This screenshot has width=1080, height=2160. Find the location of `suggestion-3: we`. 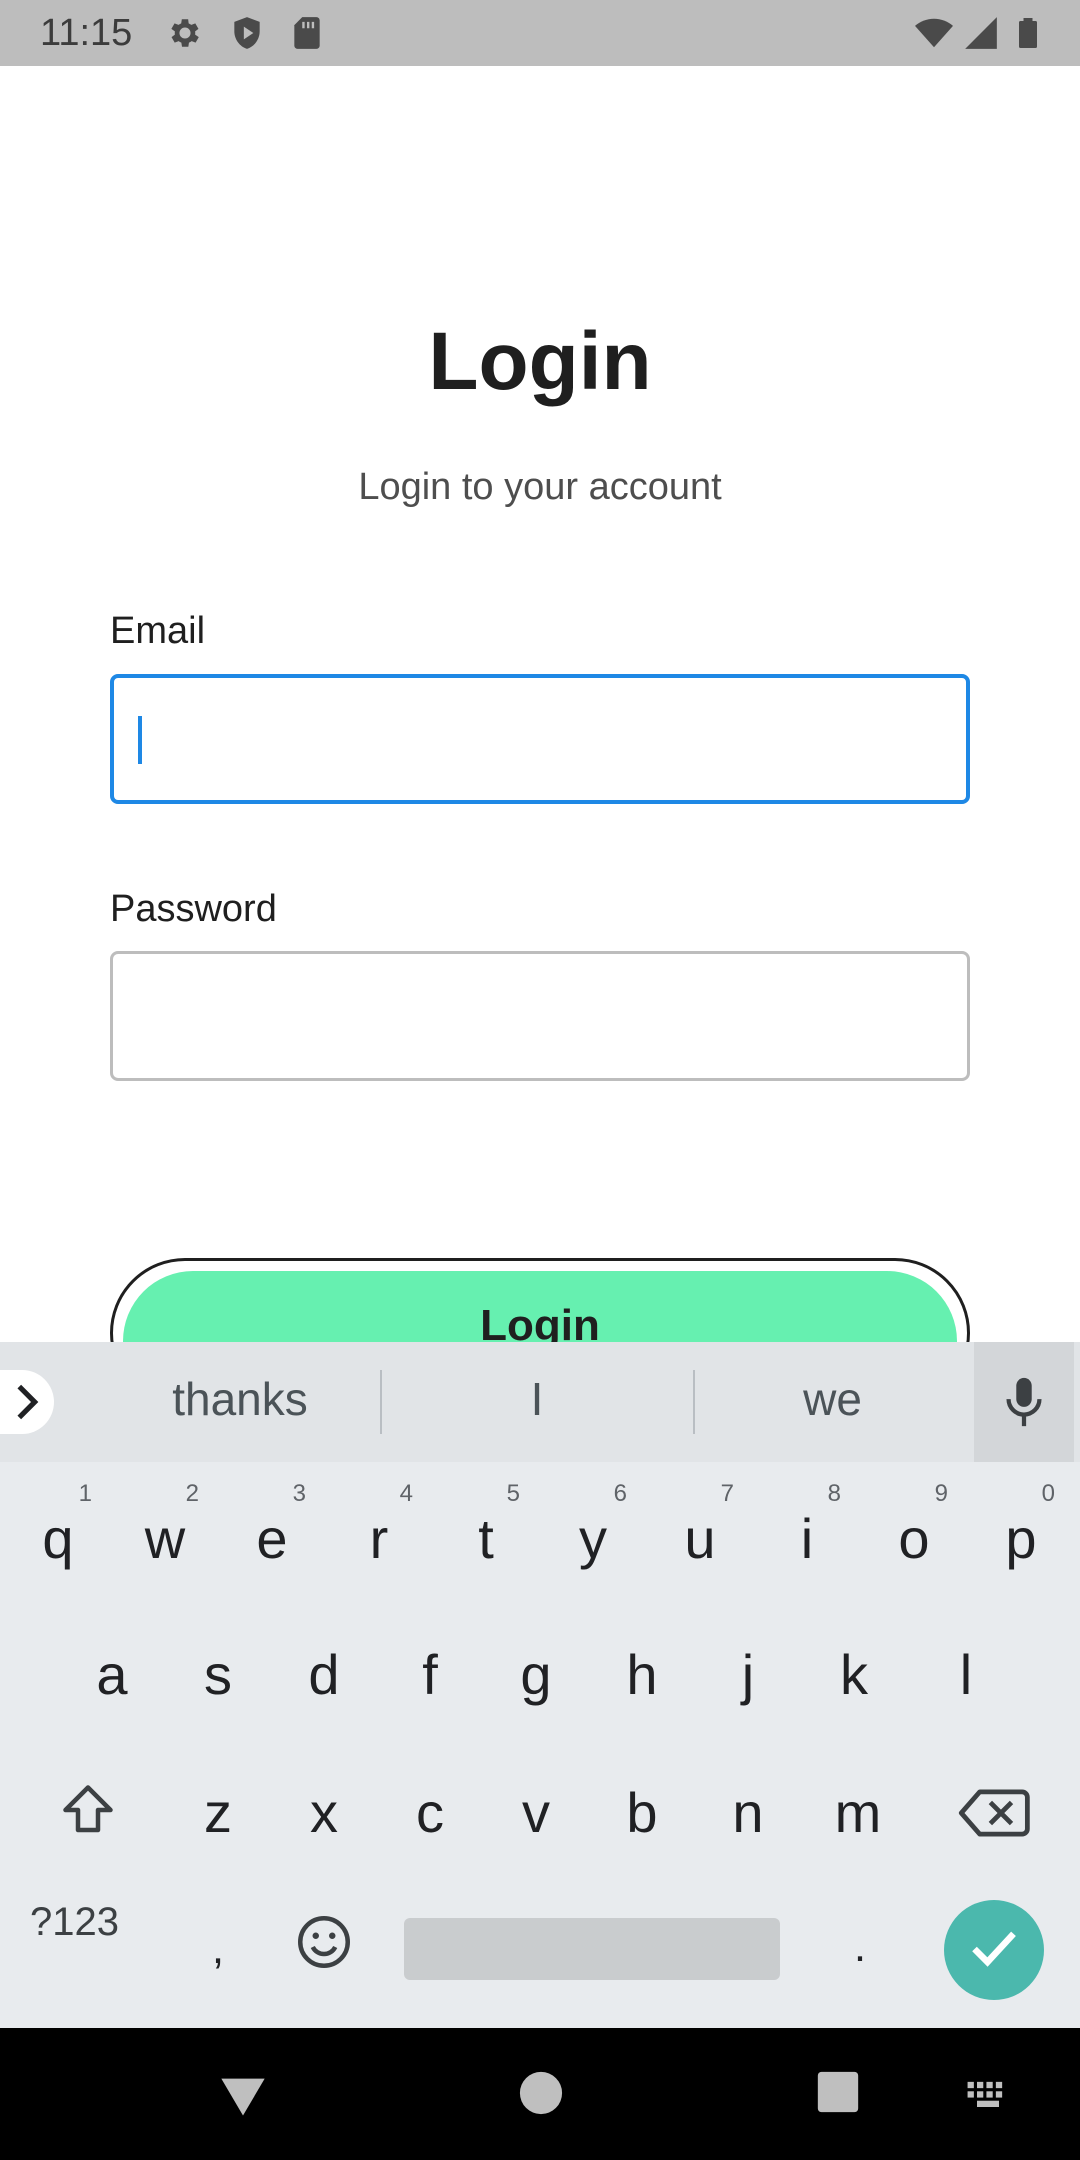

suggestion-3: we is located at coordinates (832, 1399).